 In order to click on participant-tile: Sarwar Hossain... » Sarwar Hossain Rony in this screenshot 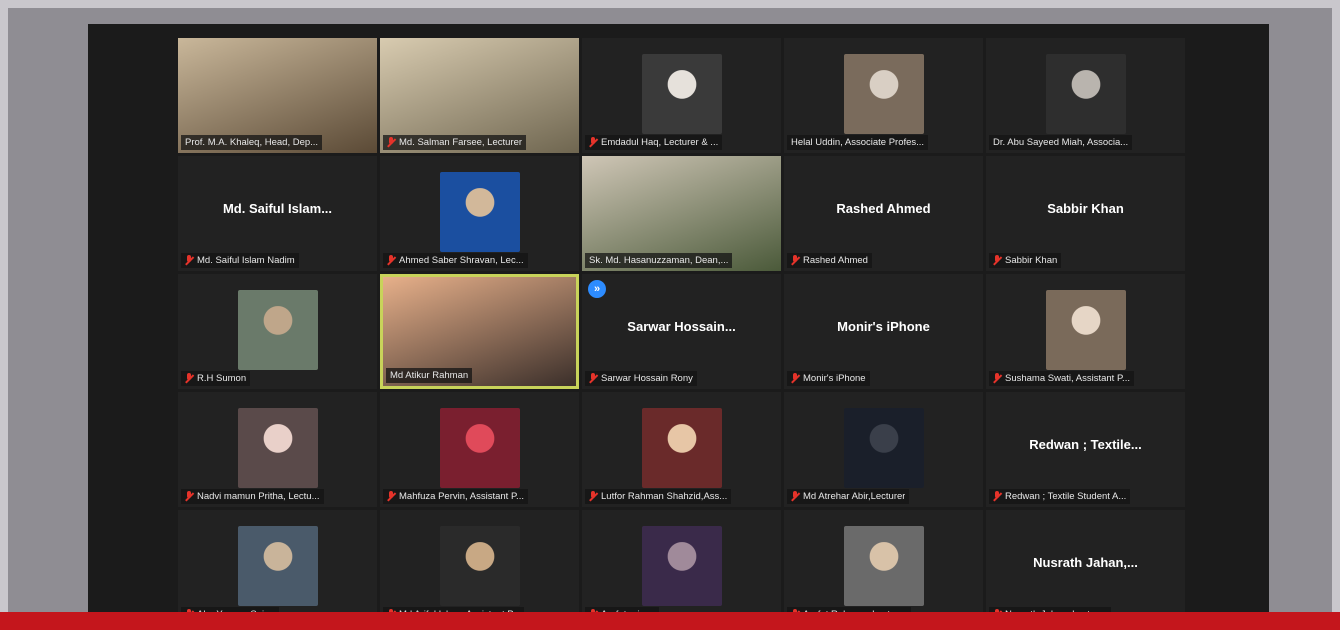, I will do `click(681, 331)`.